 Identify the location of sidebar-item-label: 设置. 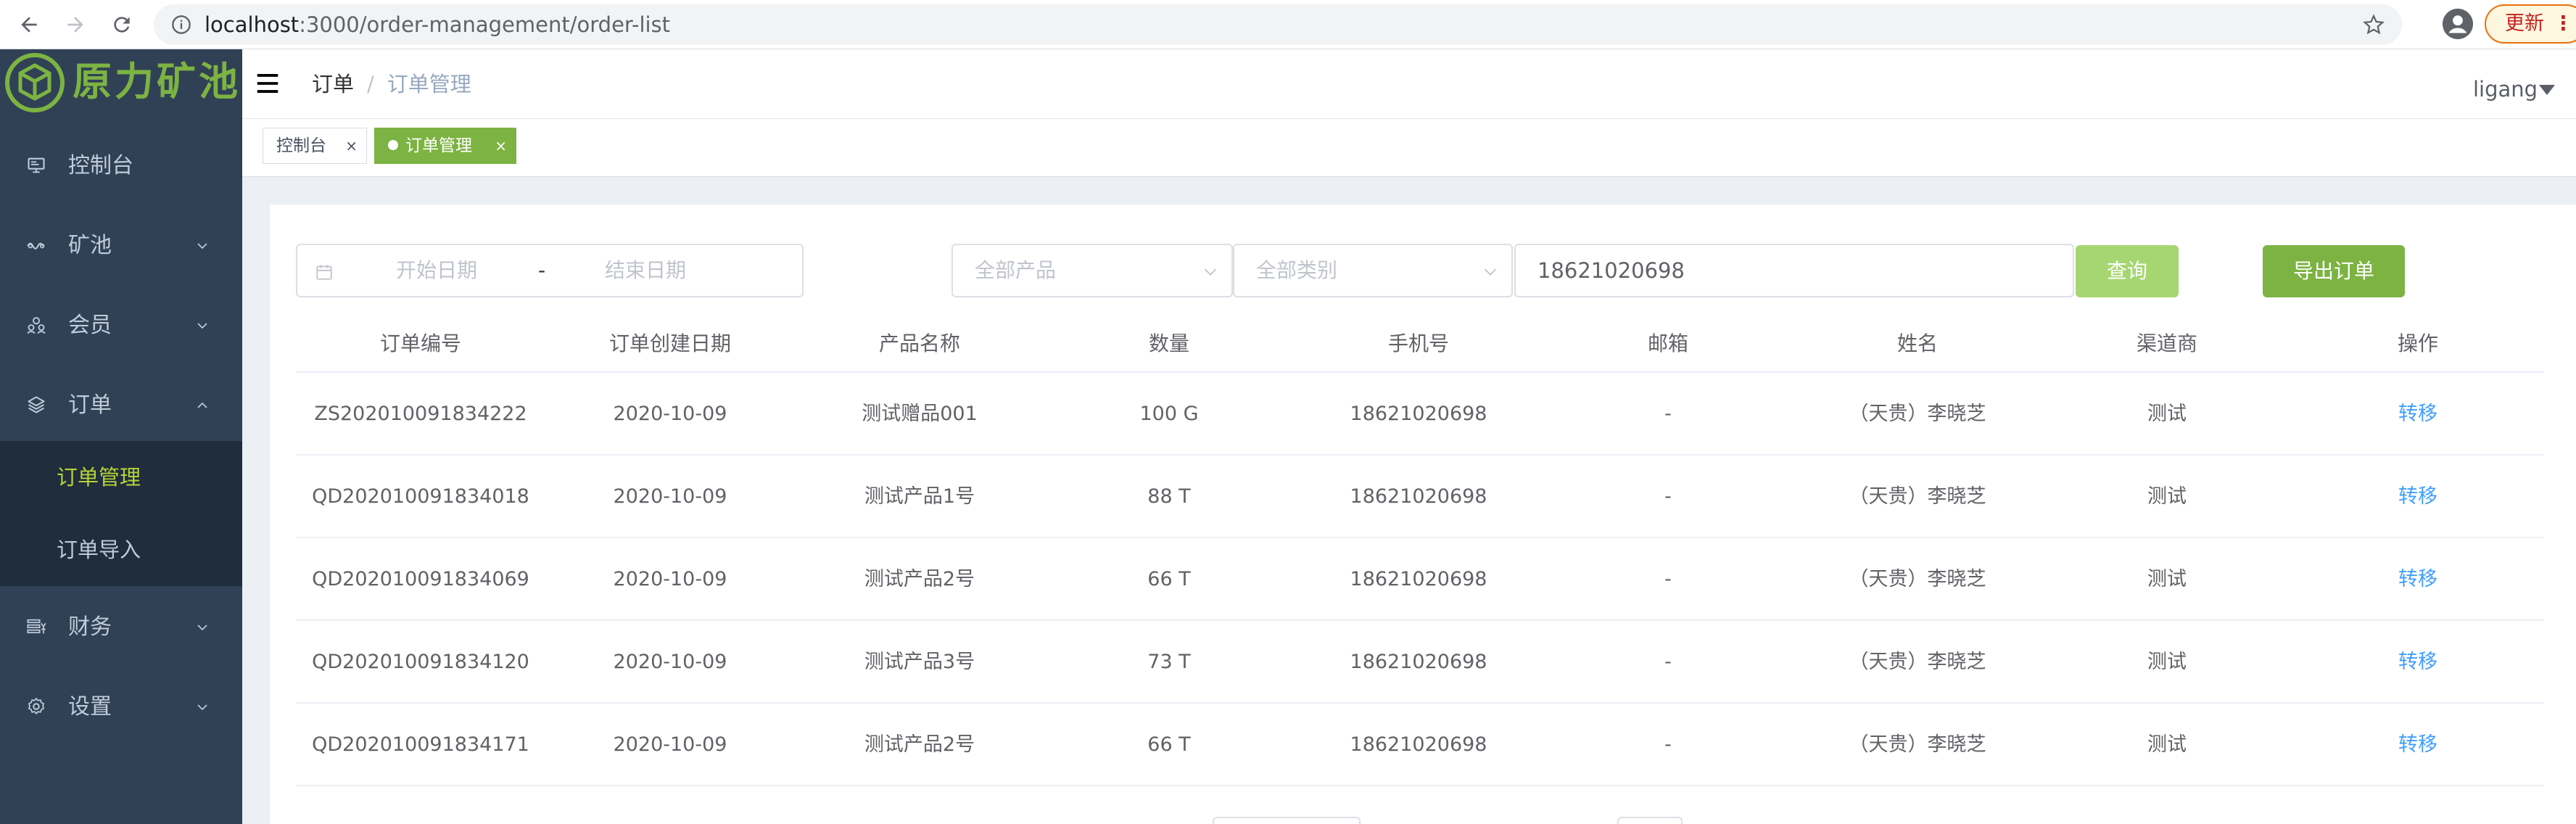
(90, 707).